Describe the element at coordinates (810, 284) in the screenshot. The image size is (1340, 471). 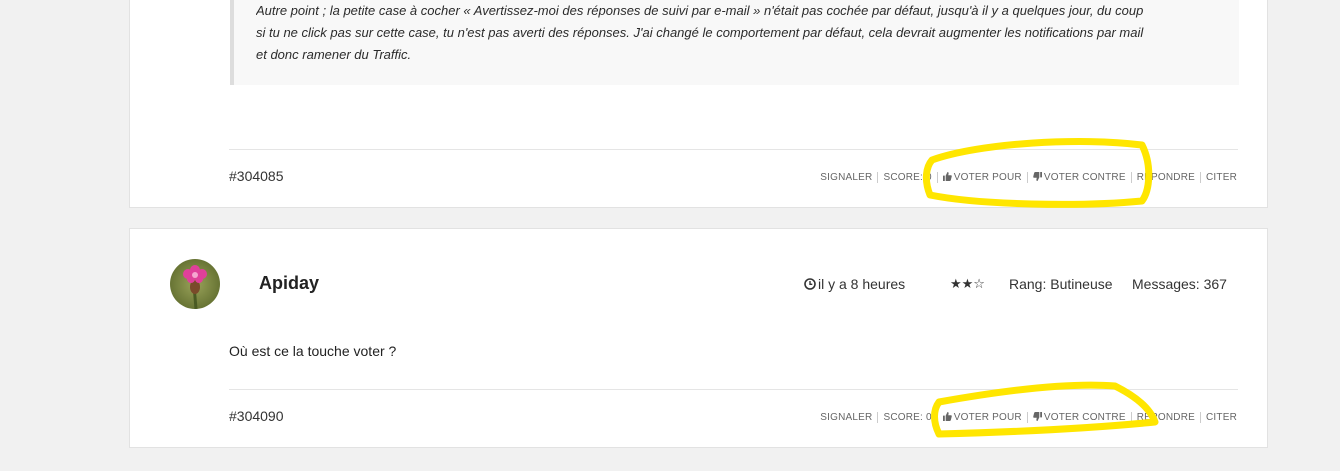
I see `clock-icon` at that location.